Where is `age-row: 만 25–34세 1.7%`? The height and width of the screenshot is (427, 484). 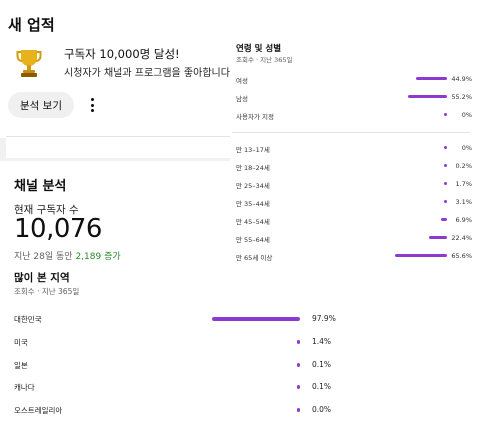
age-row: 만 25–34세 1.7% is located at coordinates (355, 184).